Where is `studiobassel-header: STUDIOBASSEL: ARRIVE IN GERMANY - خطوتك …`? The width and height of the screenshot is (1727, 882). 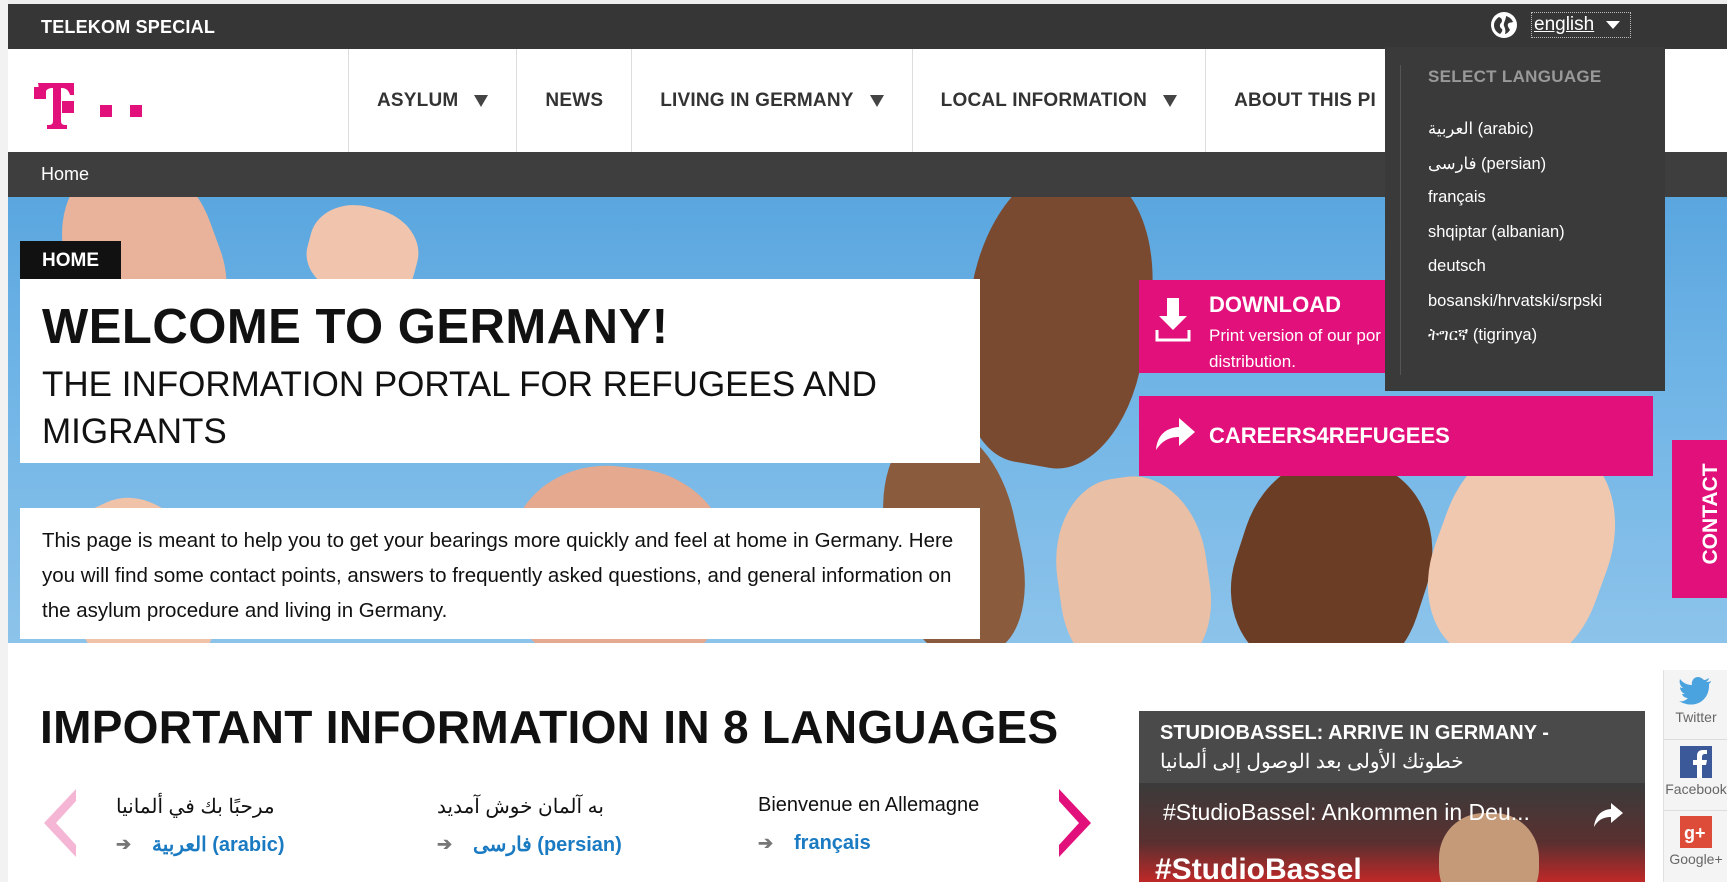
studiobassel-header: STUDIOBASSEL: ARRIVE IN GERMANY - خطوتك … is located at coordinates (1392, 747).